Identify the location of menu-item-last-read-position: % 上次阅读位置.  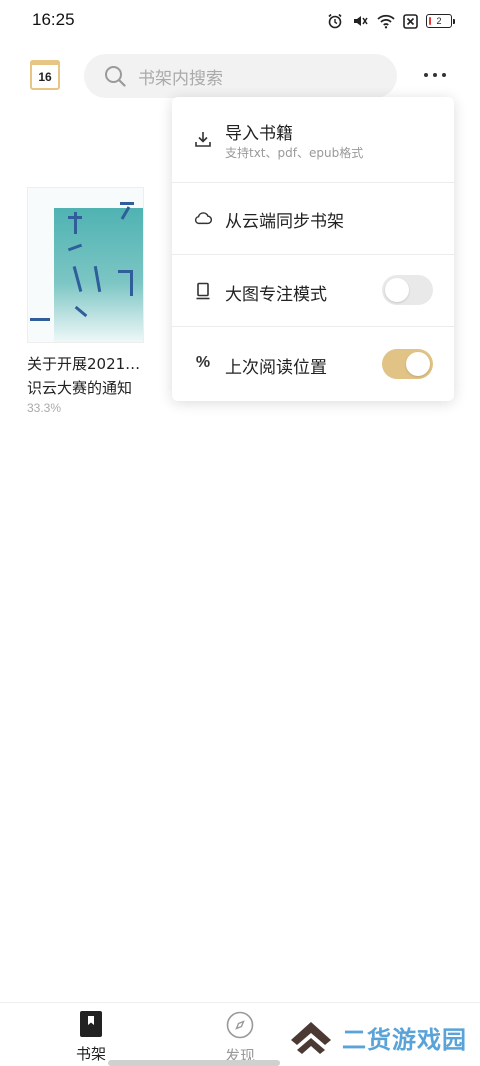
(313, 364).